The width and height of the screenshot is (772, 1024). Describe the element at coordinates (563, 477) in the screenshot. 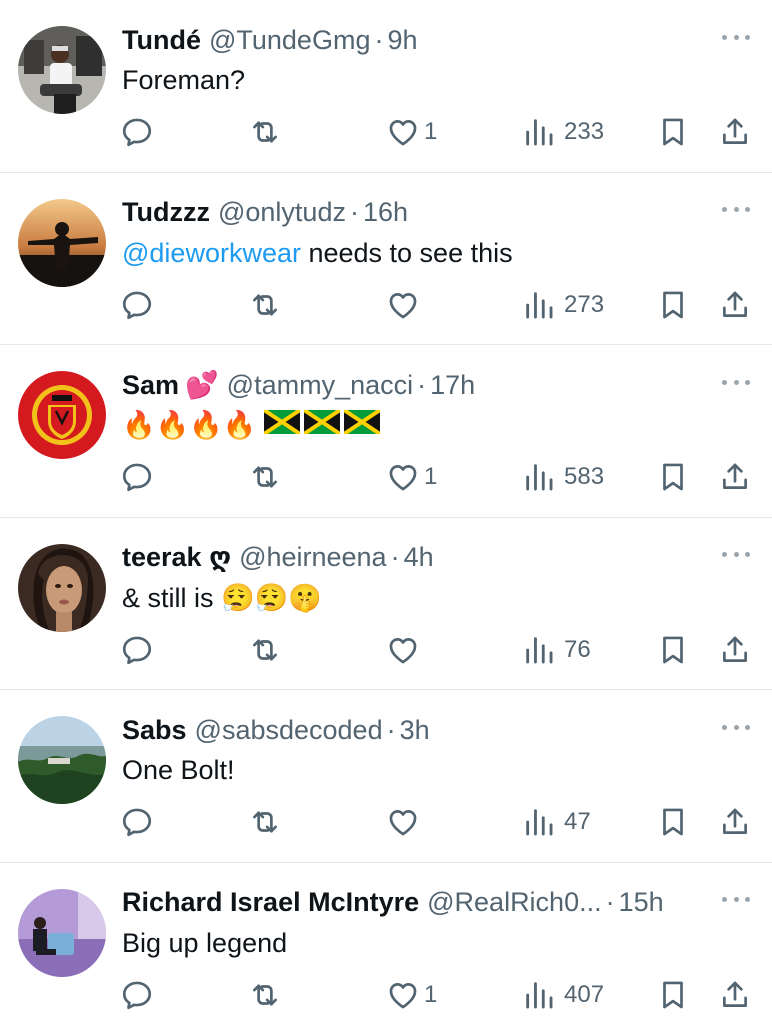

I see `views-button: 583` at that location.